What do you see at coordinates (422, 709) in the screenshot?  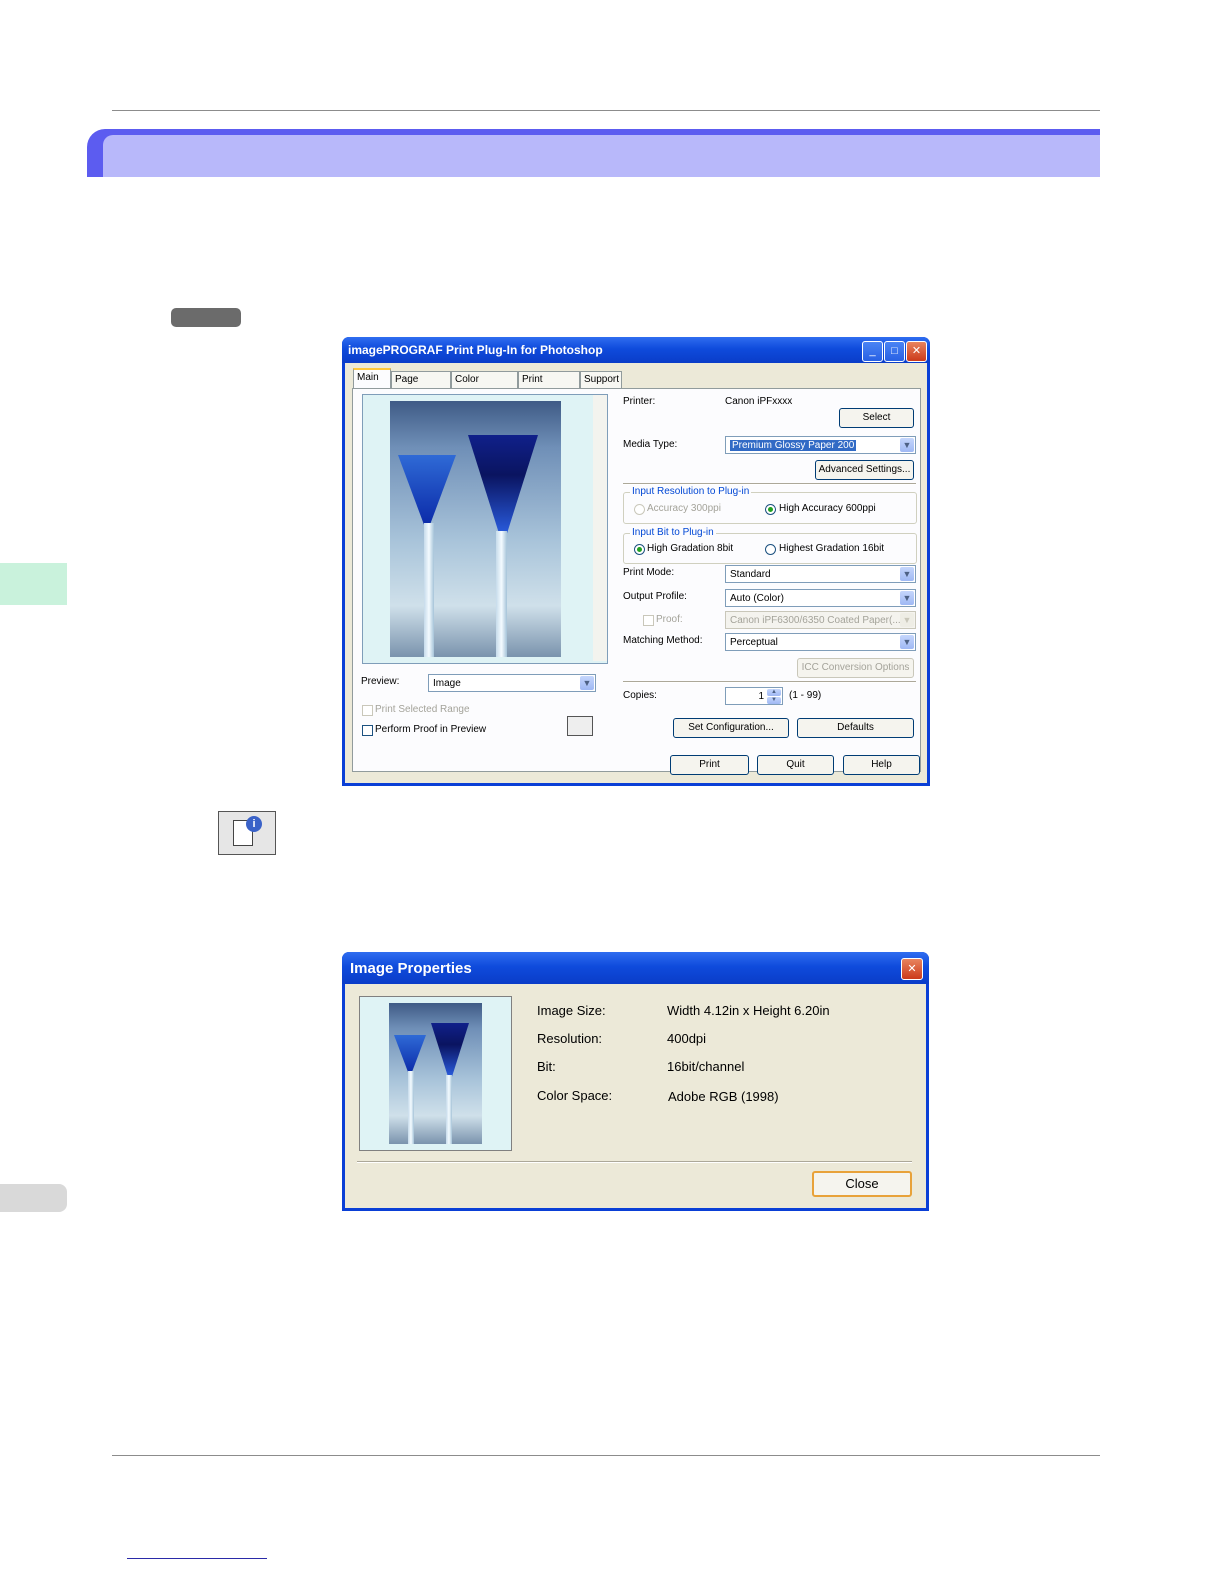 I see `print-selected-range-label: Print Selected Range` at bounding box center [422, 709].